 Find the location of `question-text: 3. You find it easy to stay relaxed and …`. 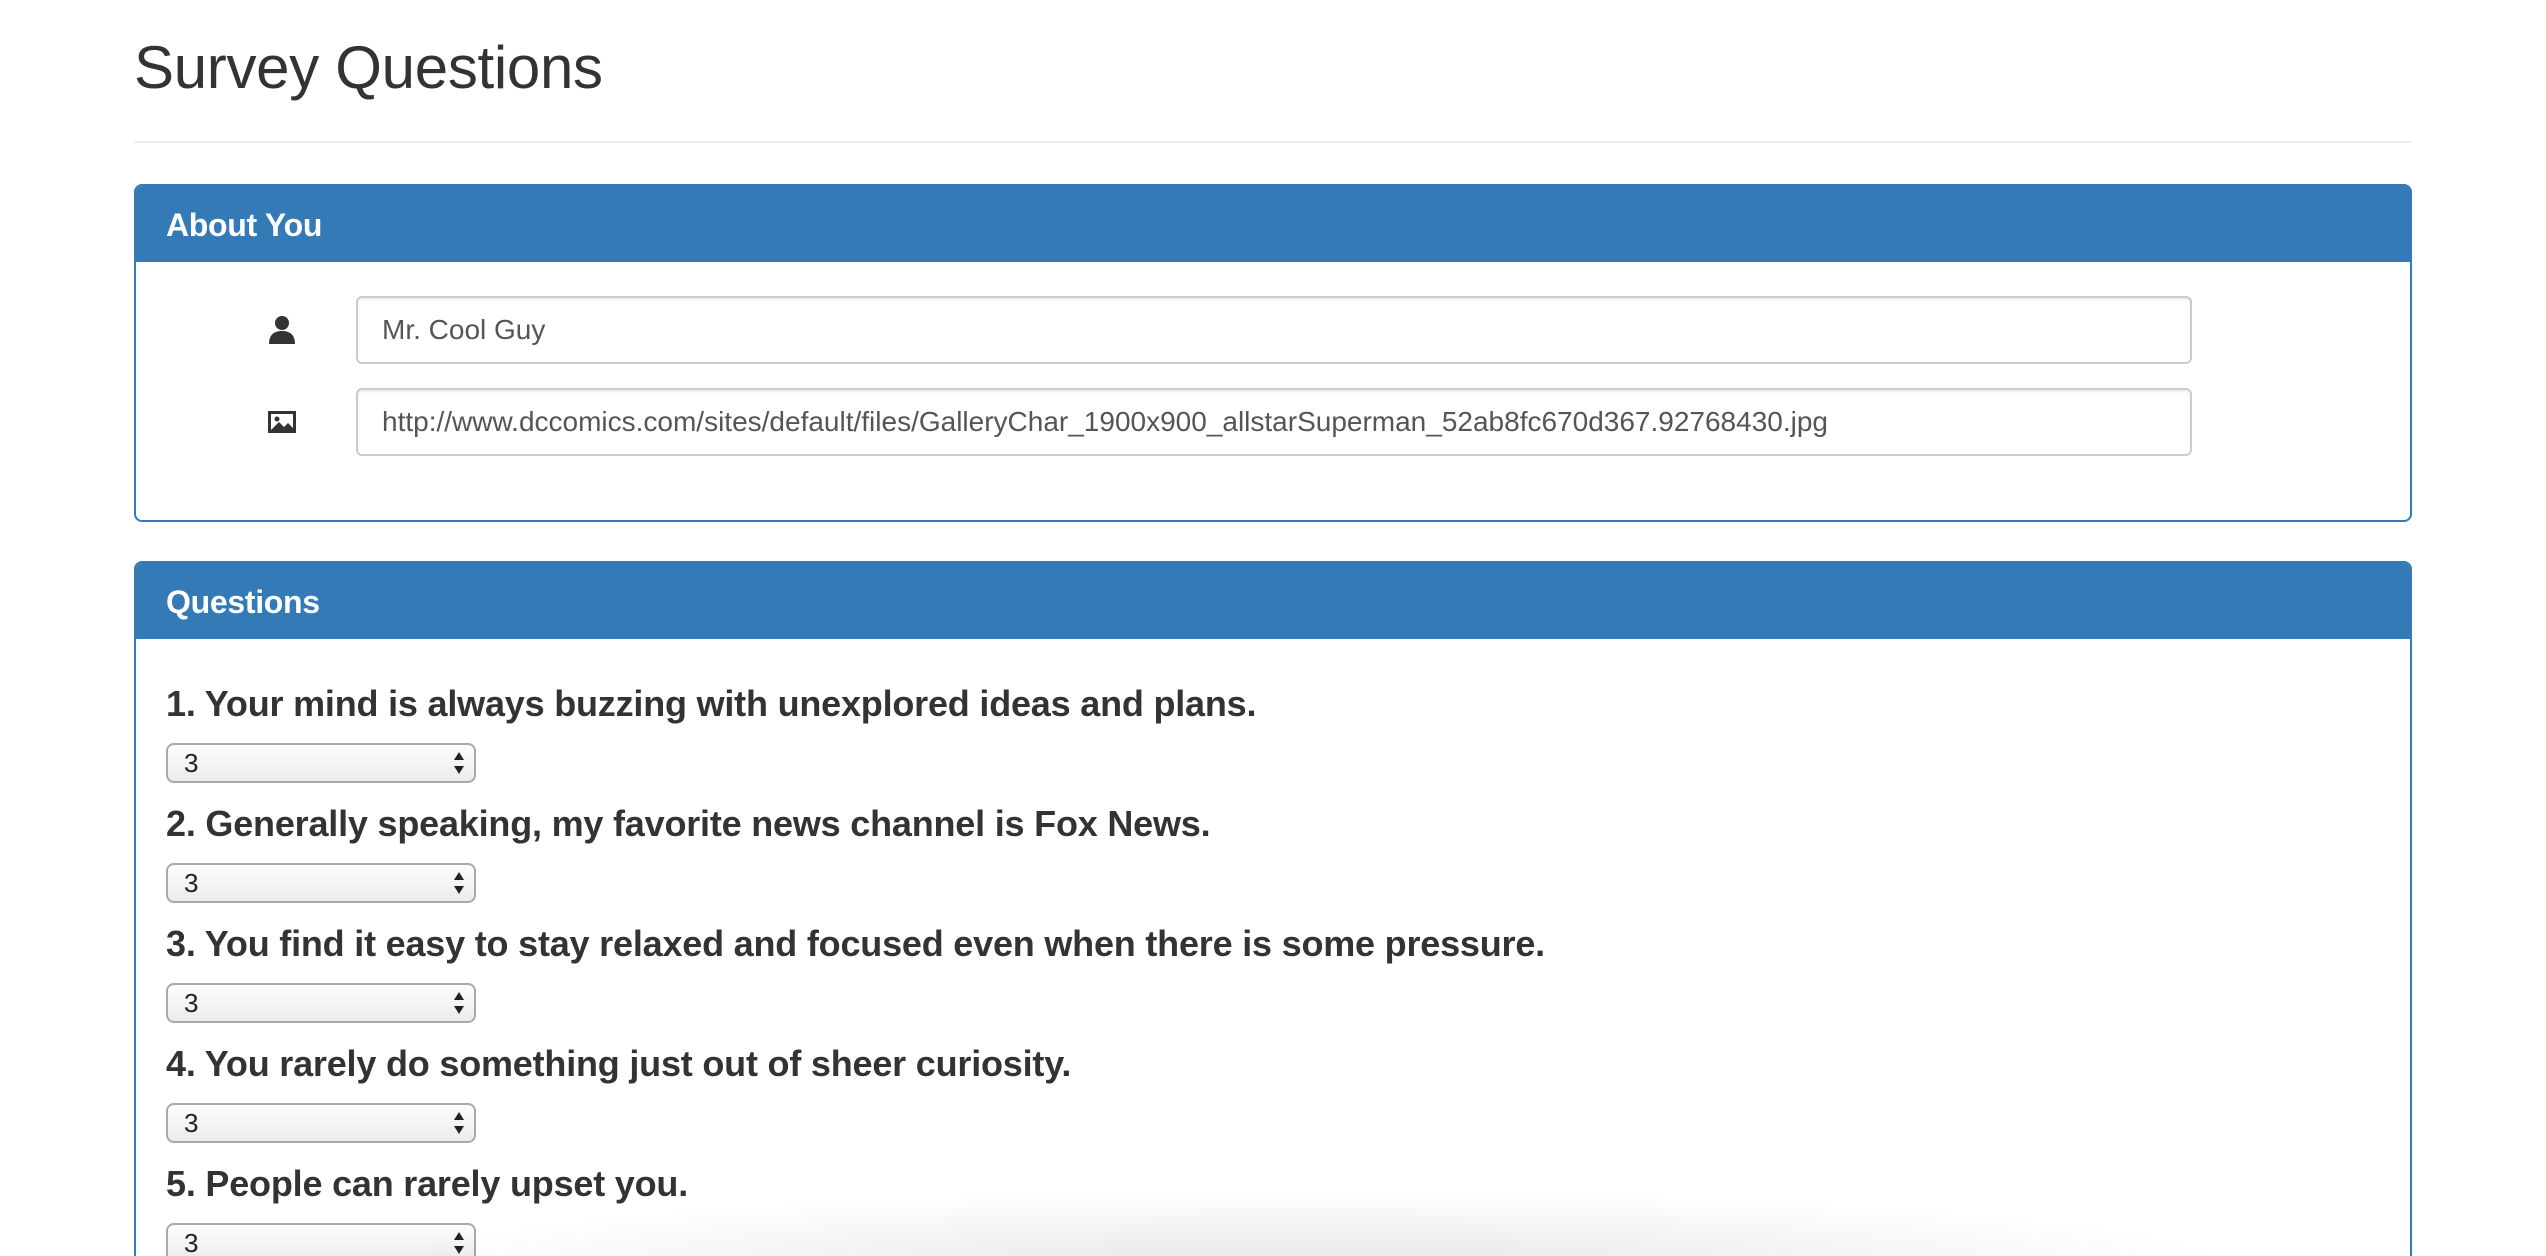

question-text: 3. You find it easy to stay relaxed and … is located at coordinates (855, 943).